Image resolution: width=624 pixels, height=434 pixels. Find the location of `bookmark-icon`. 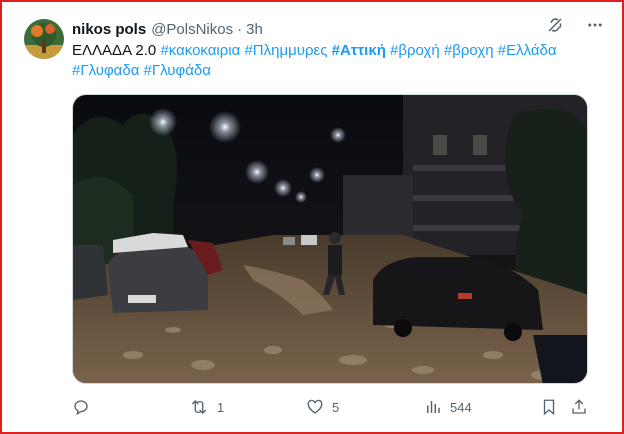

bookmark-icon is located at coordinates (549, 407).